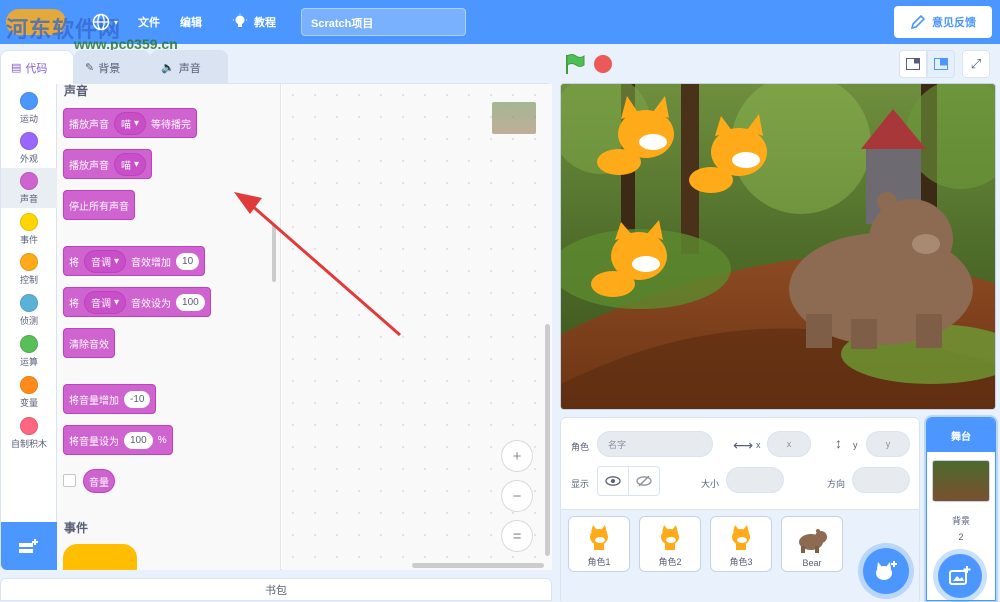  What do you see at coordinates (100, 557) in the screenshot?
I see `block-when-flag-clicked` at bounding box center [100, 557].